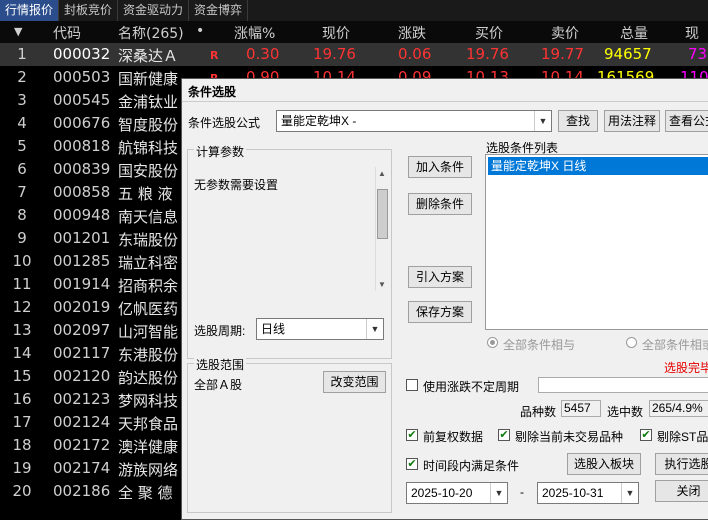 The image size is (708, 520). I want to click on exclude-untraded-label: 剔除当前未交易品种, so click(569, 437).